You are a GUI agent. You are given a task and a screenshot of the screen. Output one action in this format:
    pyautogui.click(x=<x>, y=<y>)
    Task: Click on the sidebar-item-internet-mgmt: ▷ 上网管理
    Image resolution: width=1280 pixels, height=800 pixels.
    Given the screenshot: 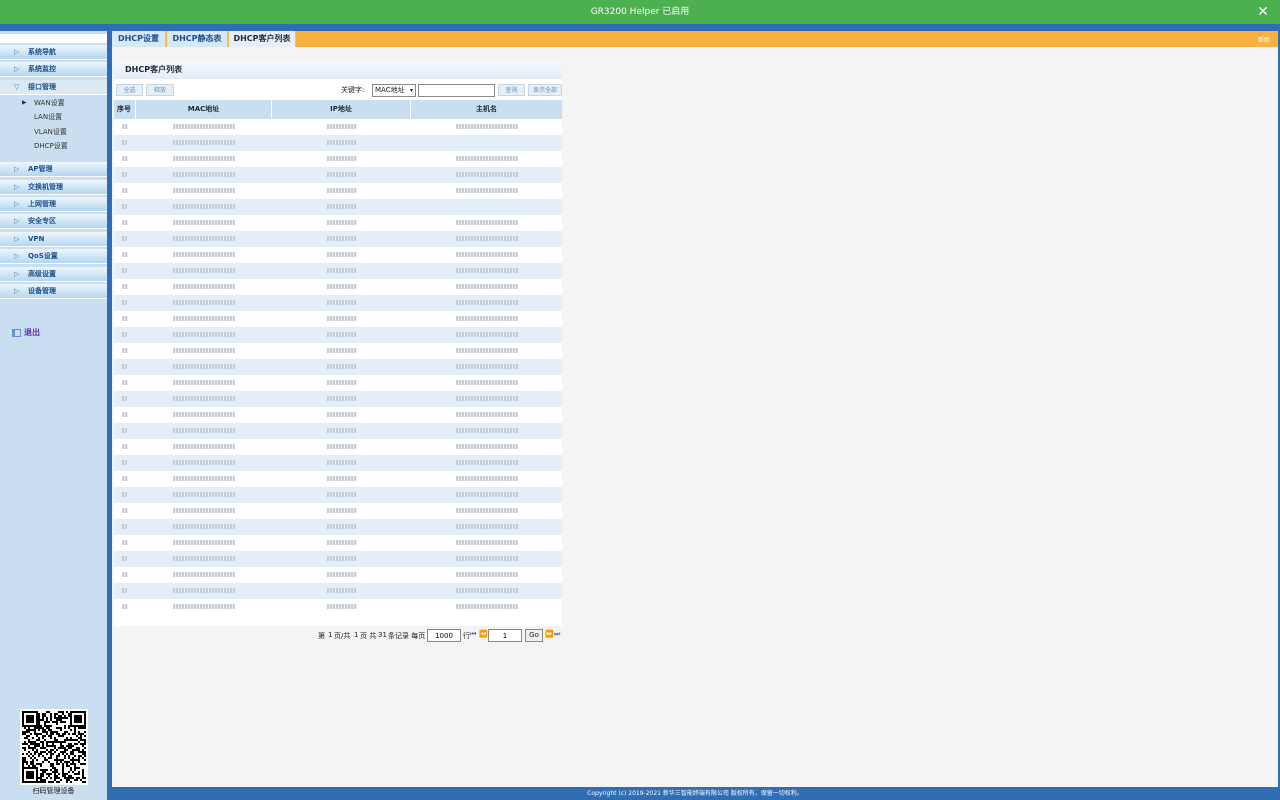 What is the action you would take?
    pyautogui.click(x=53, y=204)
    